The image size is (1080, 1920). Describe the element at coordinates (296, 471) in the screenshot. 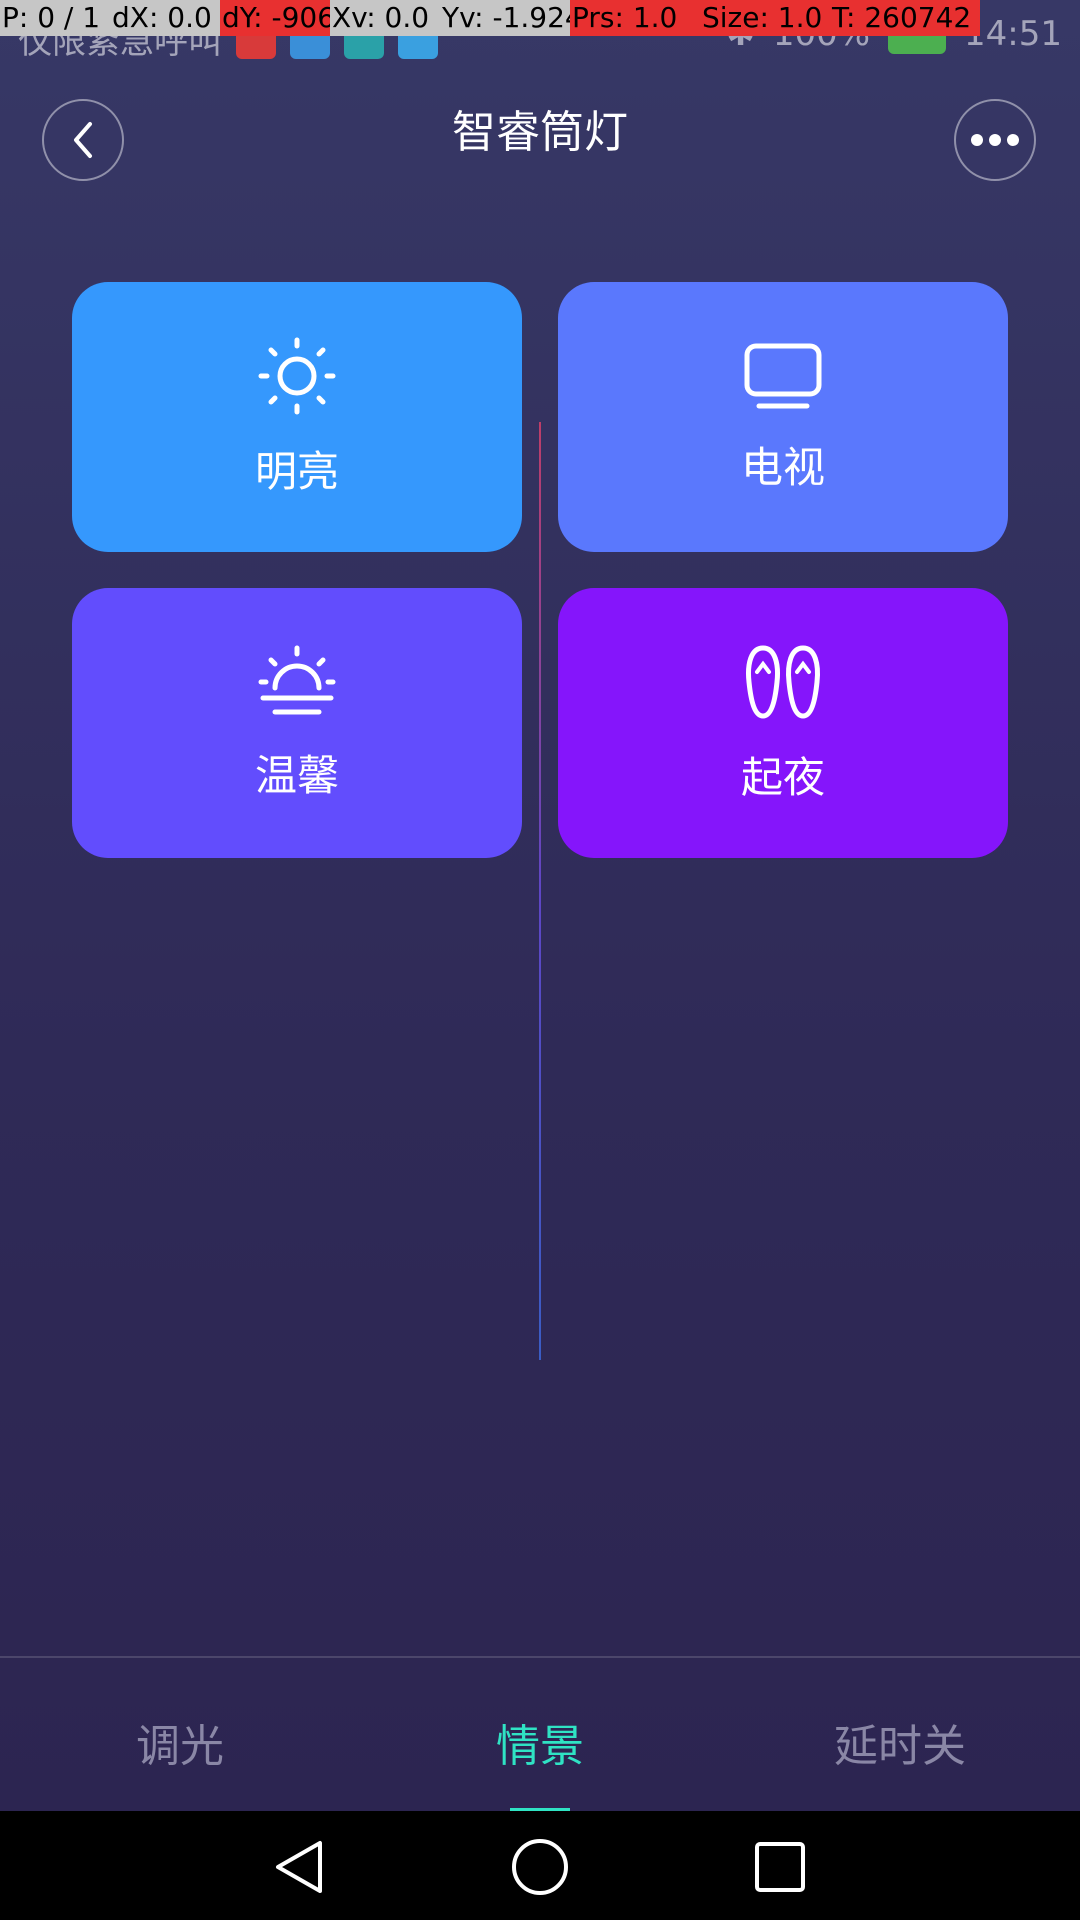

I see `scene-label: 明亮` at that location.